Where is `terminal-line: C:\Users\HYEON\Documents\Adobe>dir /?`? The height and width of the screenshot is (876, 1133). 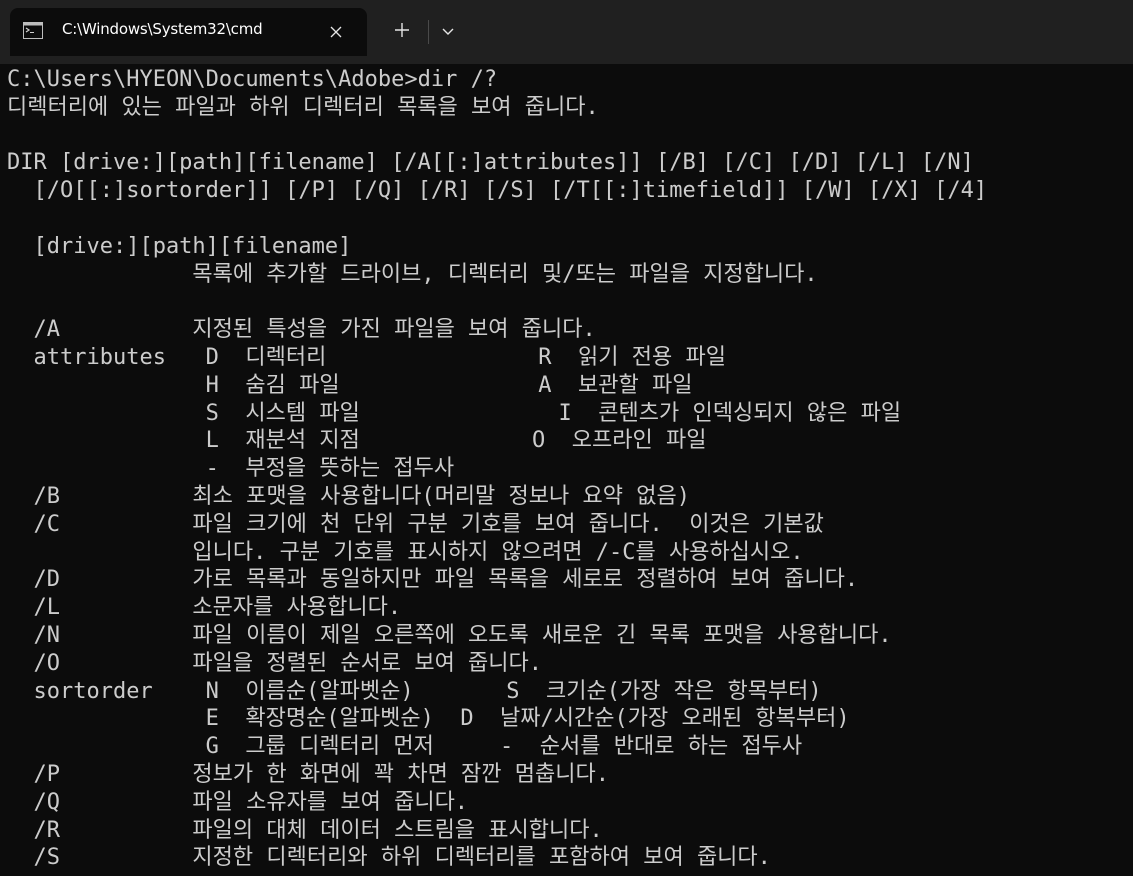 terminal-line: C:\Users\HYEON\Documents\Adobe>dir /? is located at coordinates (252, 79).